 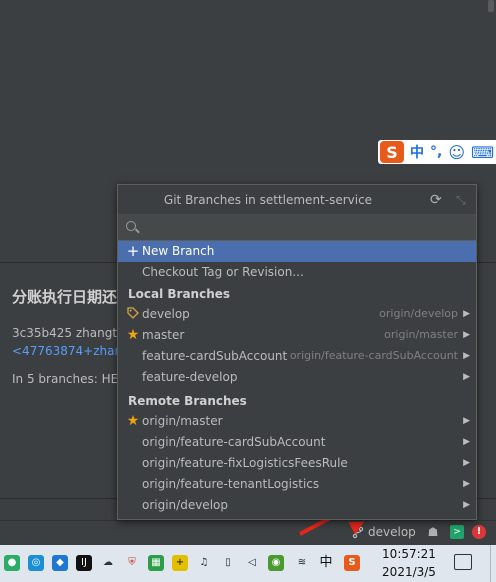 What do you see at coordinates (215, 356) in the screenshot?
I see `branch-name: feature-cardSubAccount` at bounding box center [215, 356].